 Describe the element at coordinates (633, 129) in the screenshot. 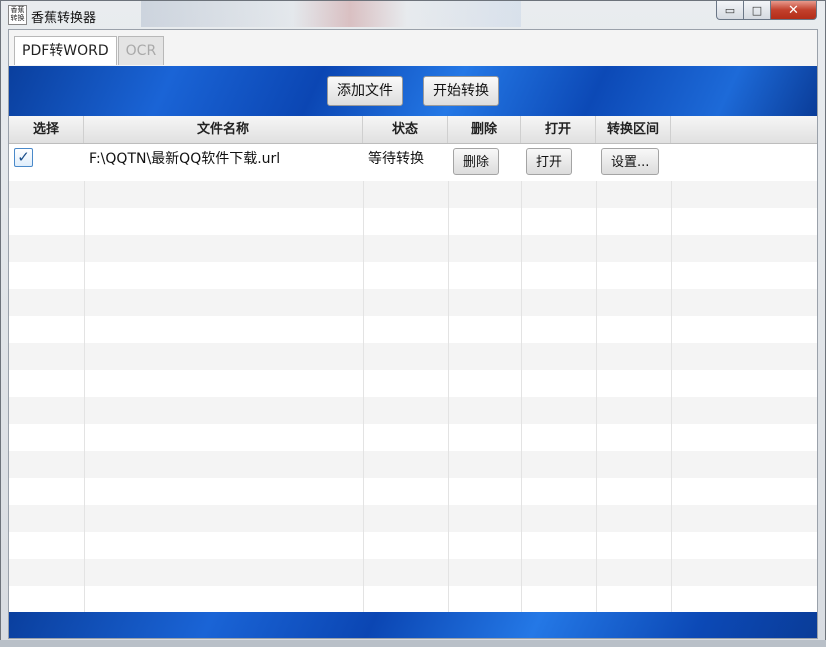

I see `column-header-range: 转换区间` at that location.